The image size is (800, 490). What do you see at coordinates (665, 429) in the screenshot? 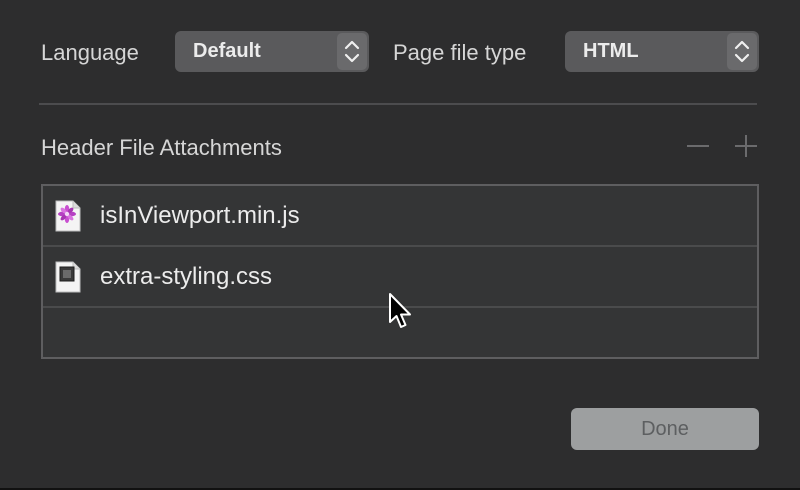
I see `done-button: Done` at bounding box center [665, 429].